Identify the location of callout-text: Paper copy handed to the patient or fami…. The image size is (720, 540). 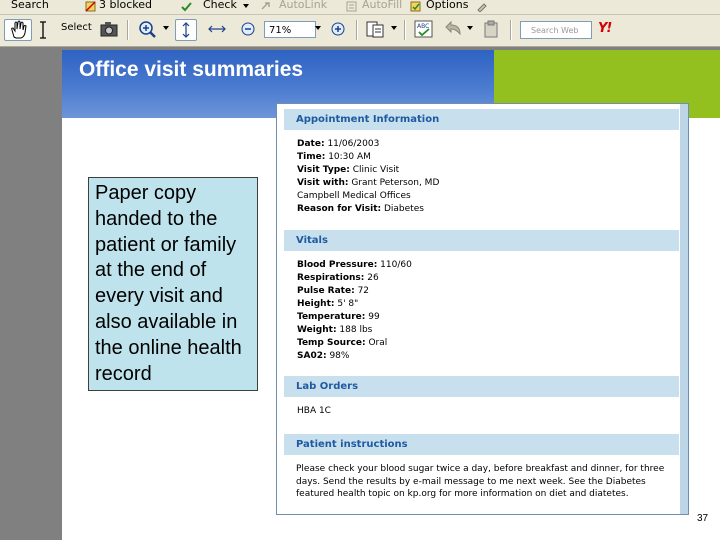
(168, 283).